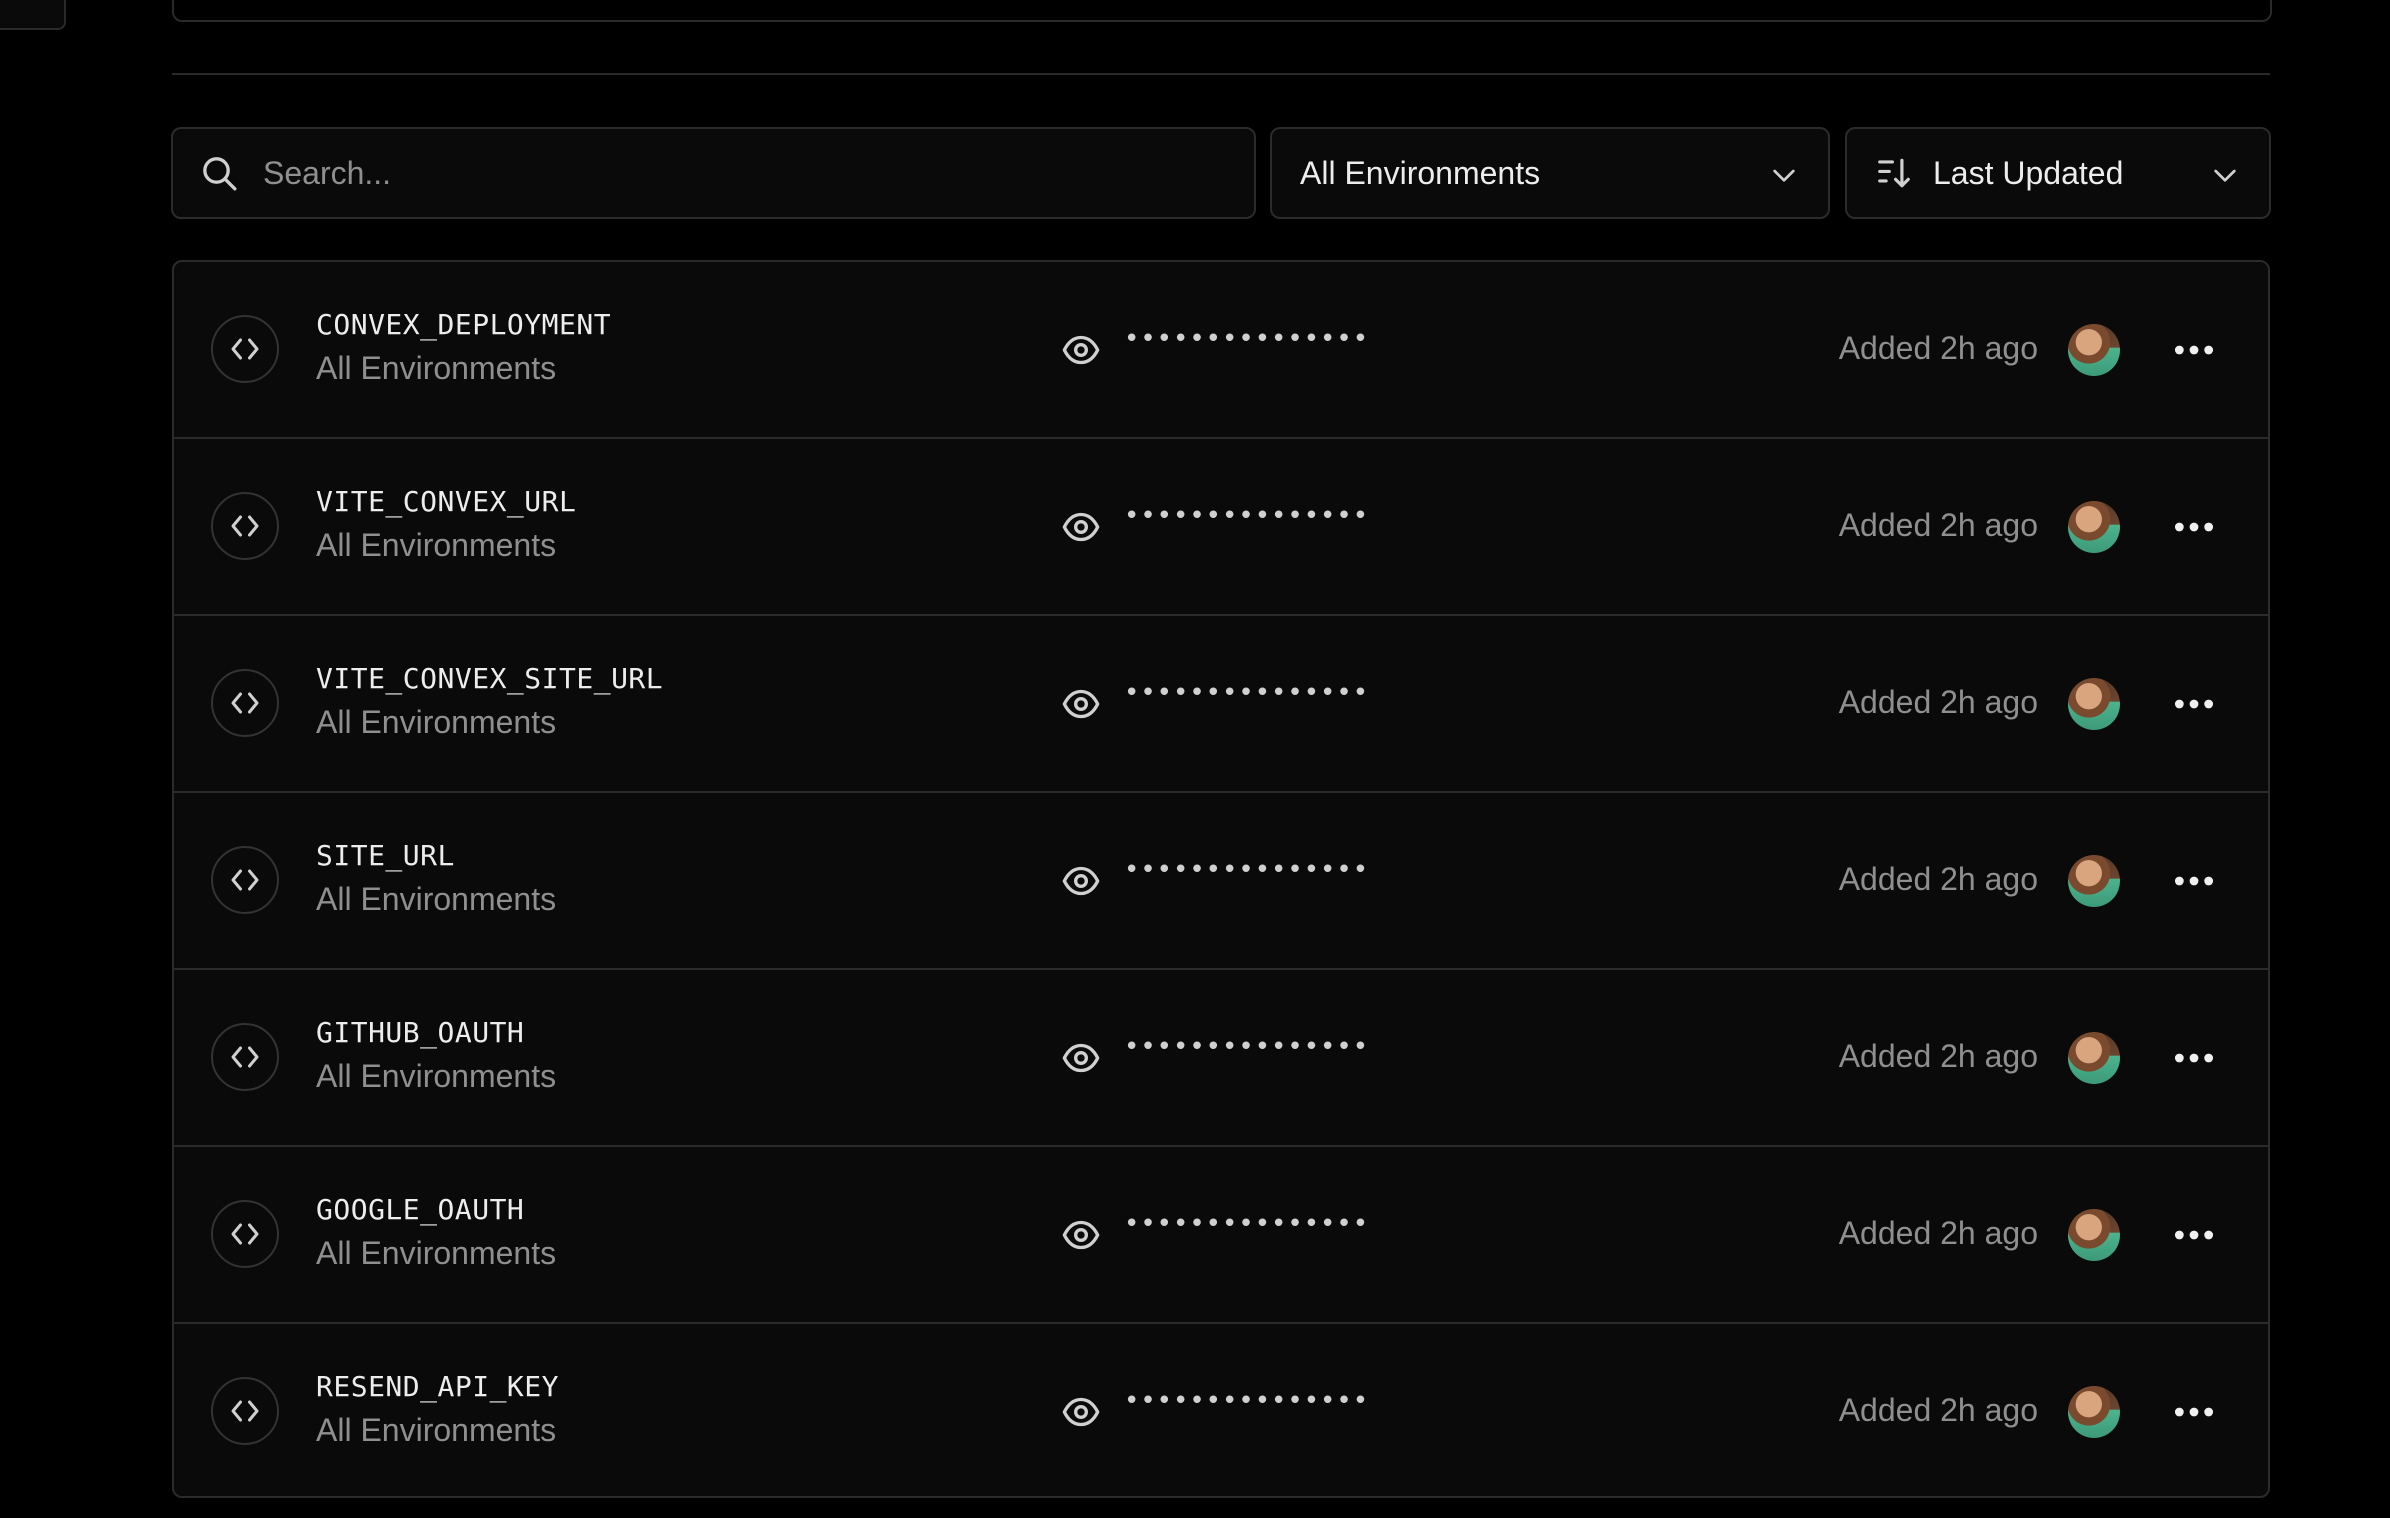  I want to click on search-input, so click(713, 173).